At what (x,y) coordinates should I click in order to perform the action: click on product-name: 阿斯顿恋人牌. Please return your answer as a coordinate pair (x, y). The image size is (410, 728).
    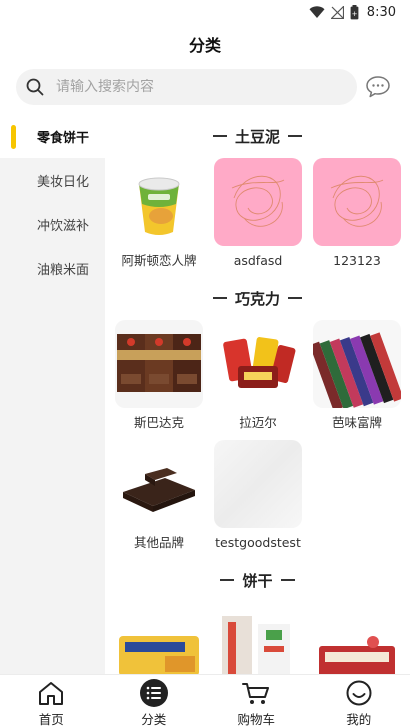
    Looking at the image, I should click on (159, 260).